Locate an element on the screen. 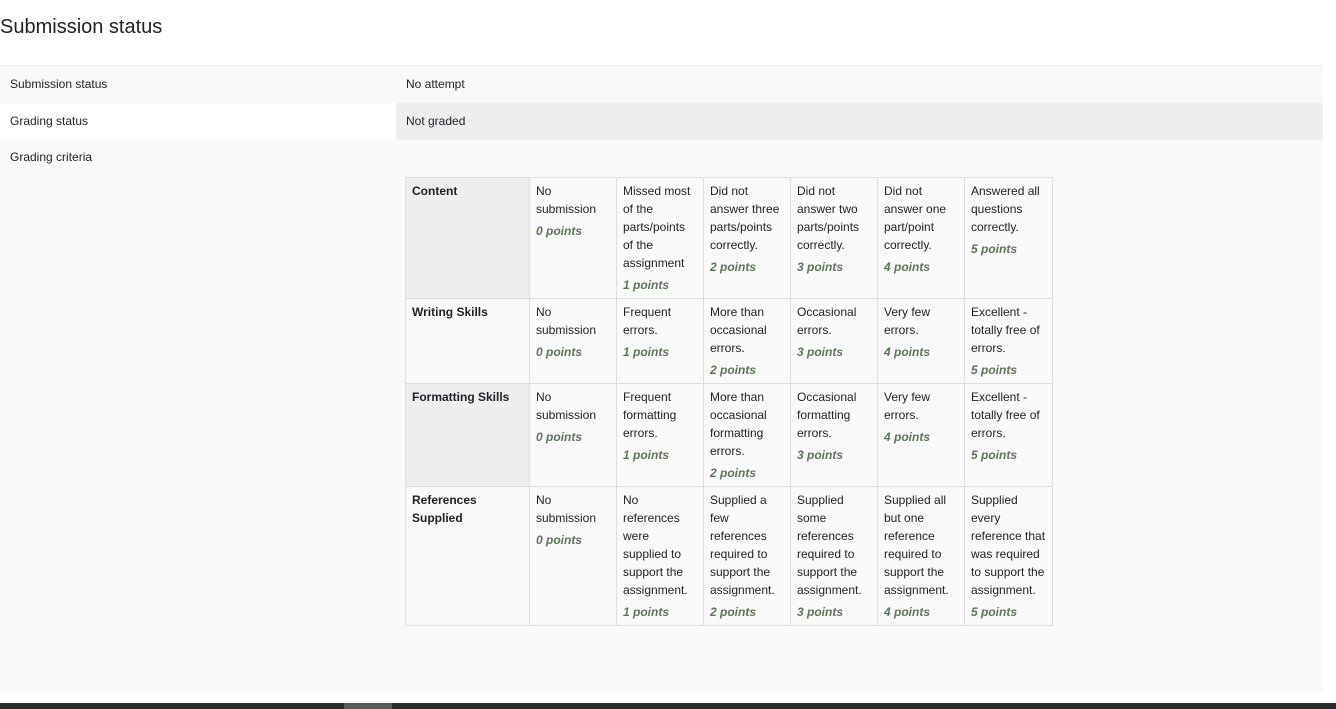 The height and width of the screenshot is (709, 1336). grading-status-row: Grading status Not graded is located at coordinates (661, 121).